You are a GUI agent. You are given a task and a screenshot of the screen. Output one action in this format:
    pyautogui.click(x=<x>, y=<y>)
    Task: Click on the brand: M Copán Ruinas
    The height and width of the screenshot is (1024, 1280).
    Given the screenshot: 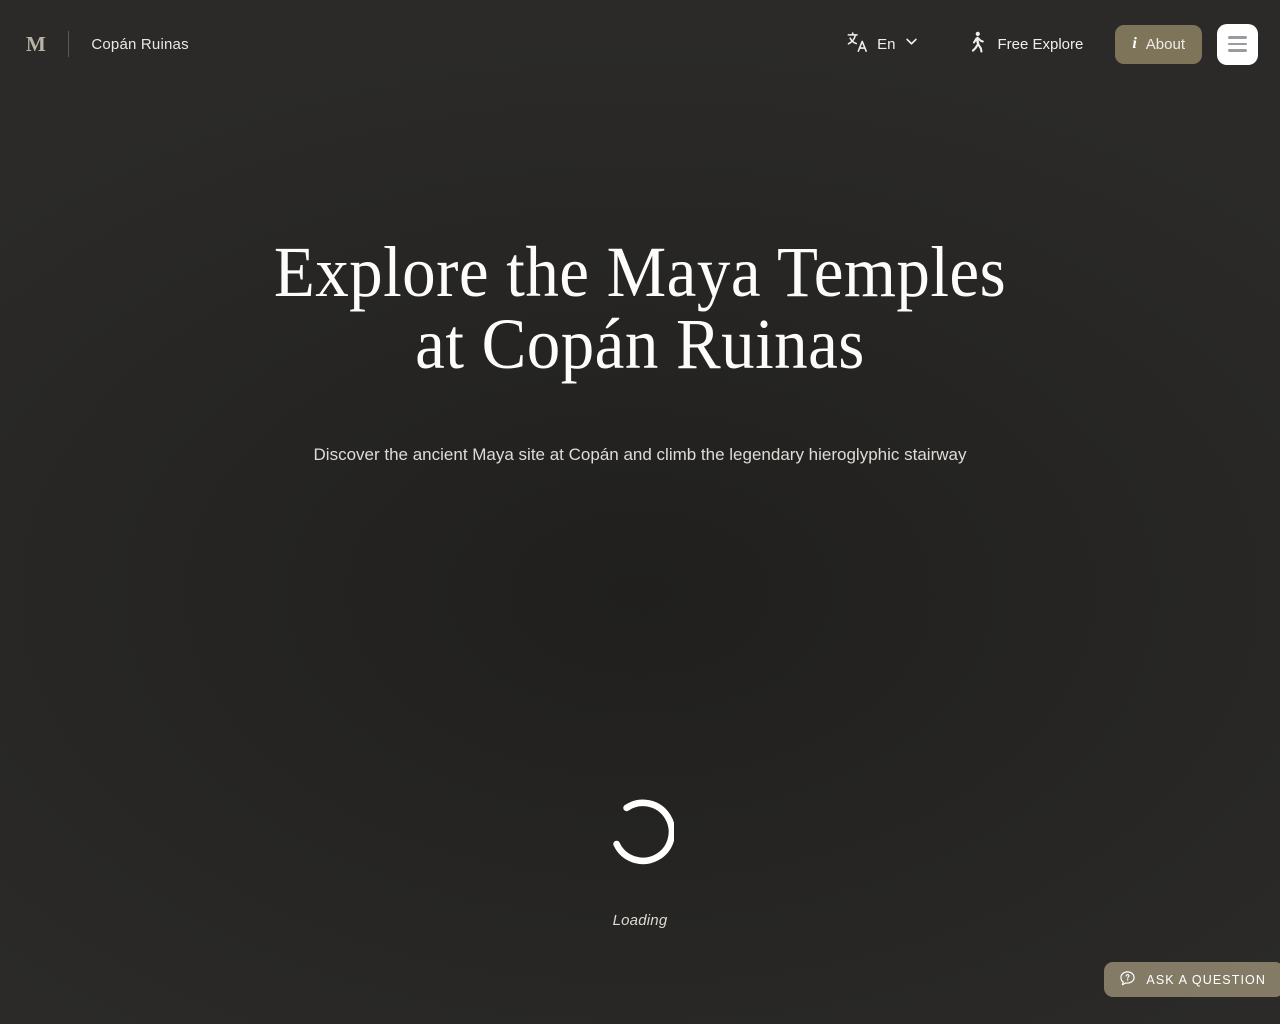 What is the action you would take?
    pyautogui.click(x=107, y=44)
    